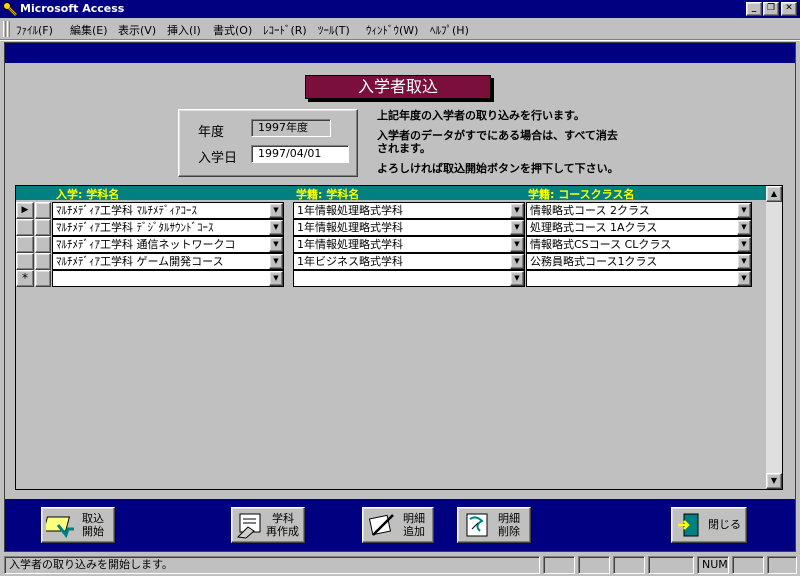  I want to click on import-start-button: 取込 開始, so click(78, 525).